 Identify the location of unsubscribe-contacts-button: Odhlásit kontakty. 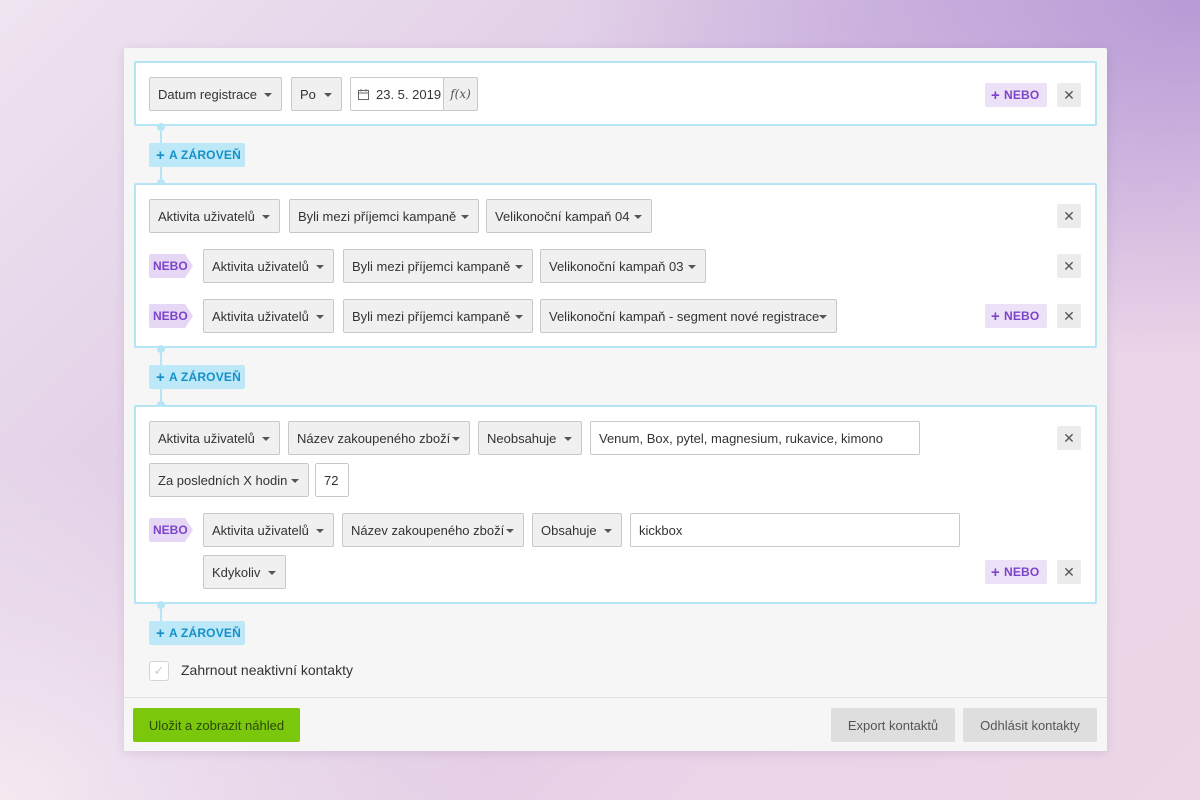
(1030, 725).